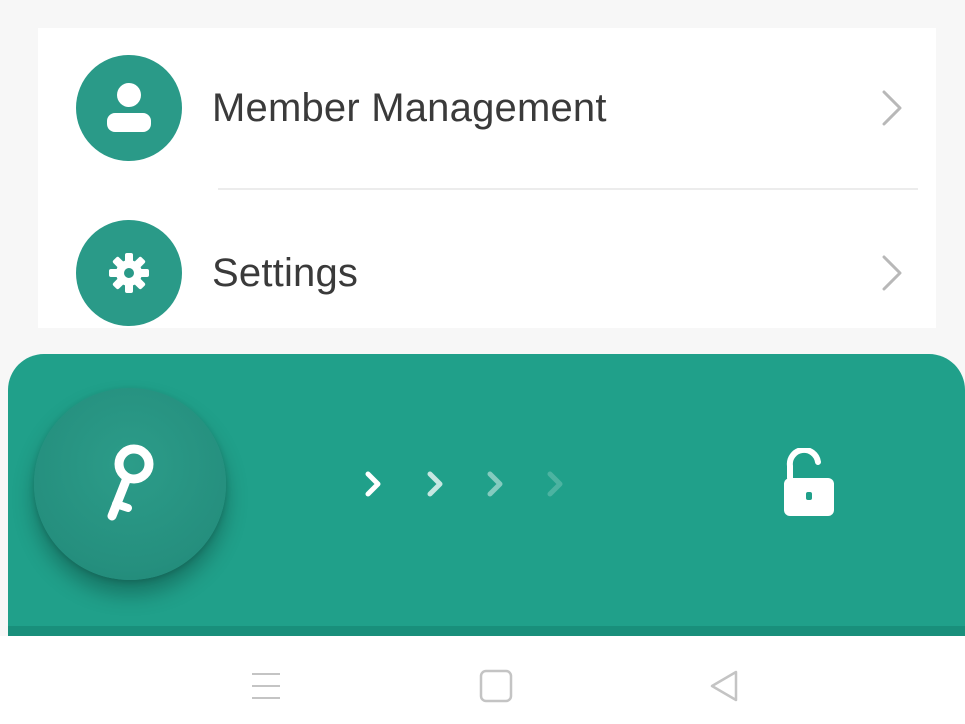 The image size is (965, 724). Describe the element at coordinates (464, 484) in the screenshot. I see `swipe-right-arrows-icon` at that location.